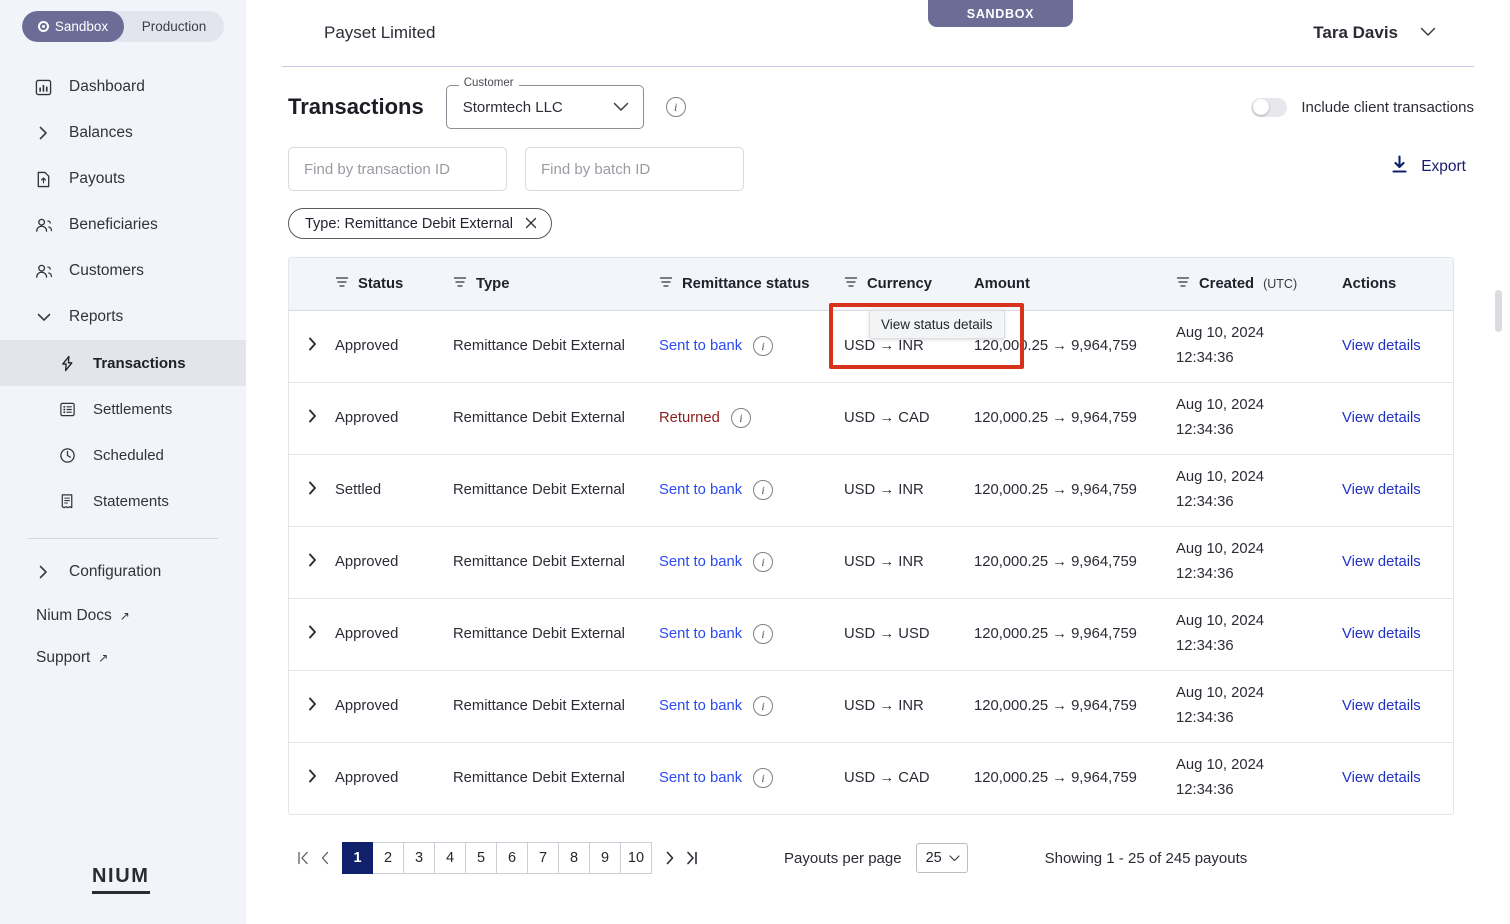  Describe the element at coordinates (1220, 548) in the screenshot. I see `created-date: Aug 10, 2024` at that location.